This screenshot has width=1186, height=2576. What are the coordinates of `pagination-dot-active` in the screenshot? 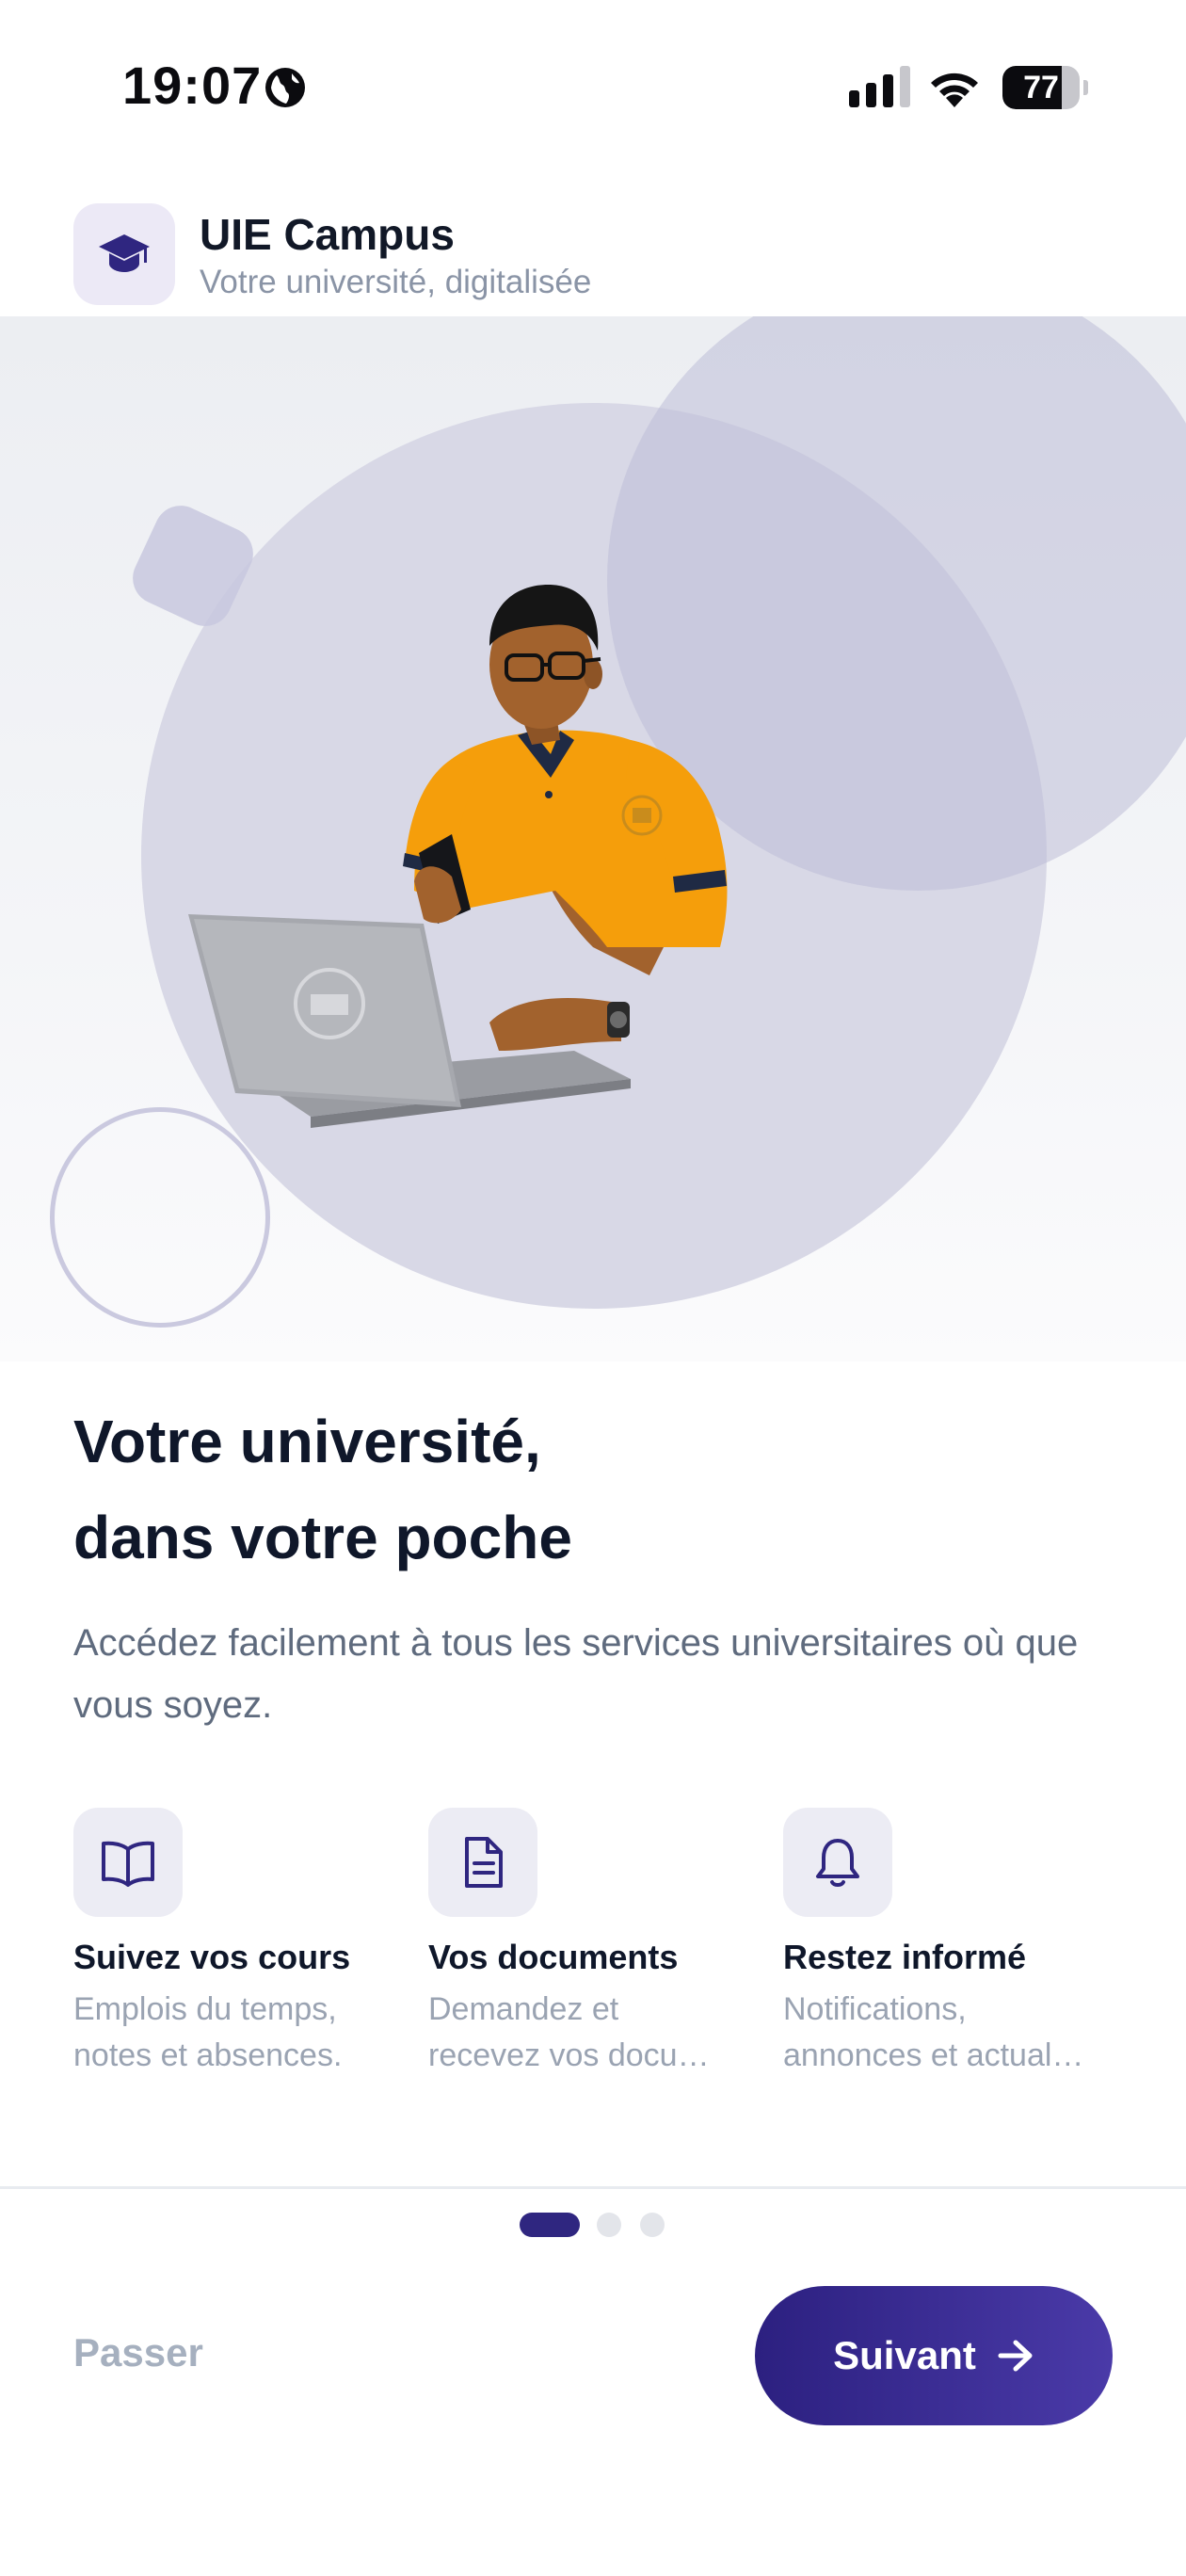 It's located at (550, 2225).